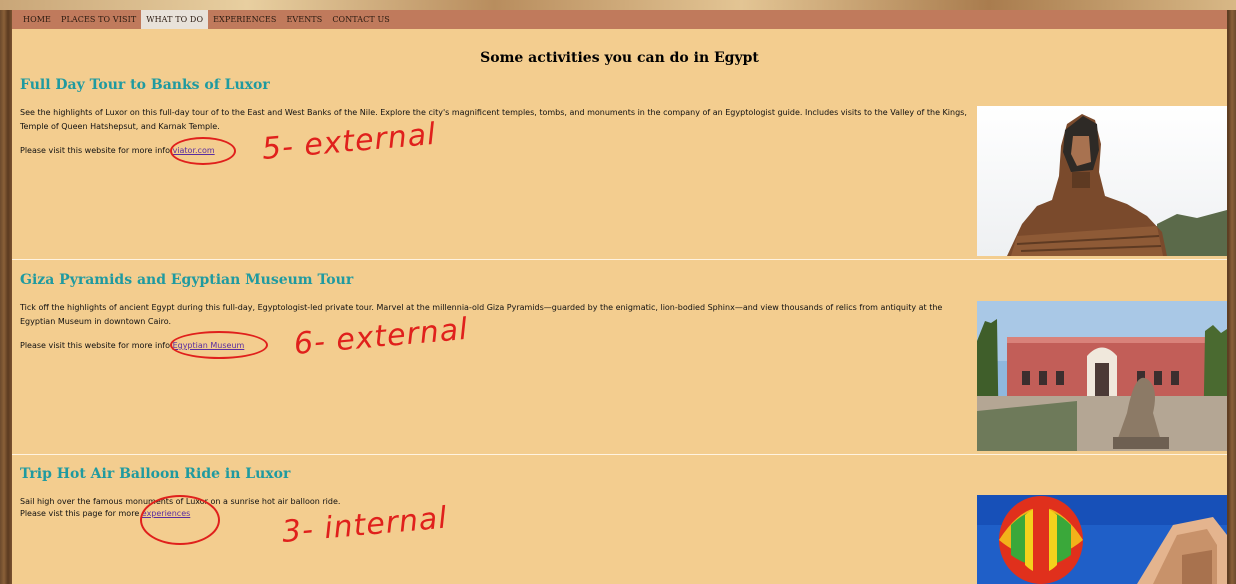 Image resolution: width=1236 pixels, height=584 pixels. Describe the element at coordinates (618, 5) in the screenshot. I see `header-banner` at that location.